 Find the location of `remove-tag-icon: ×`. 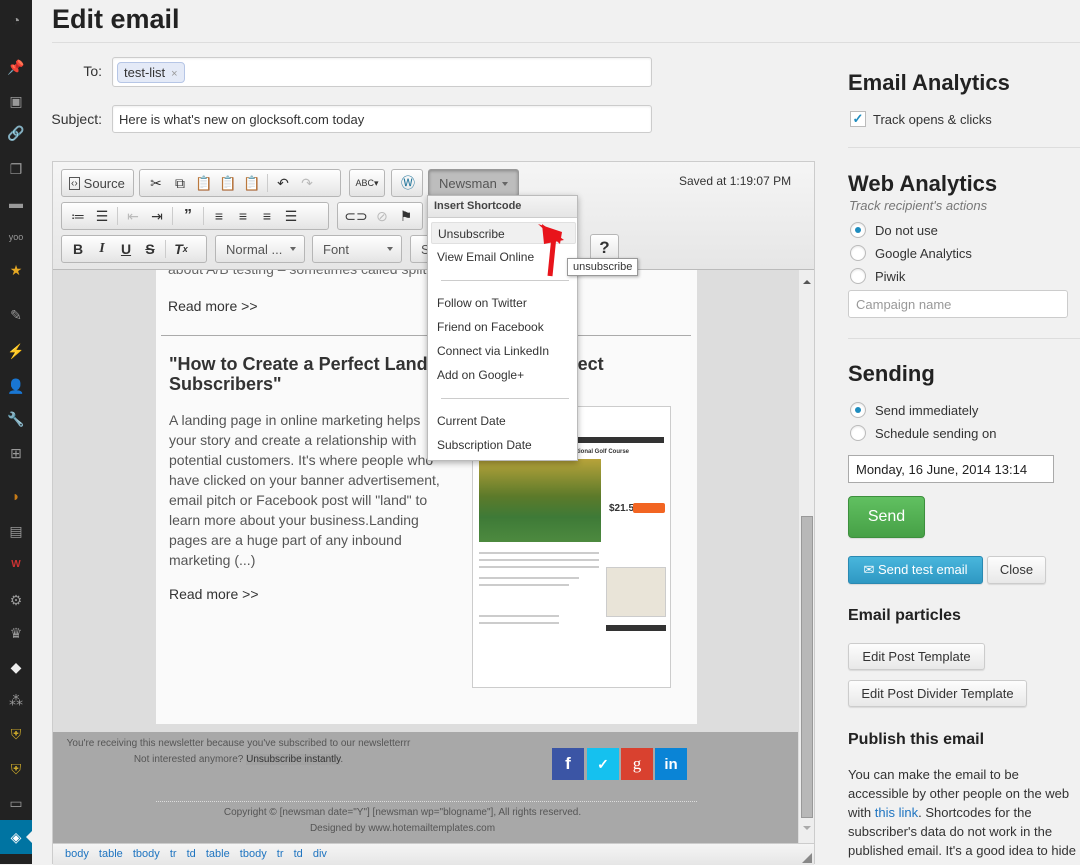

remove-tag-icon: × is located at coordinates (174, 74).